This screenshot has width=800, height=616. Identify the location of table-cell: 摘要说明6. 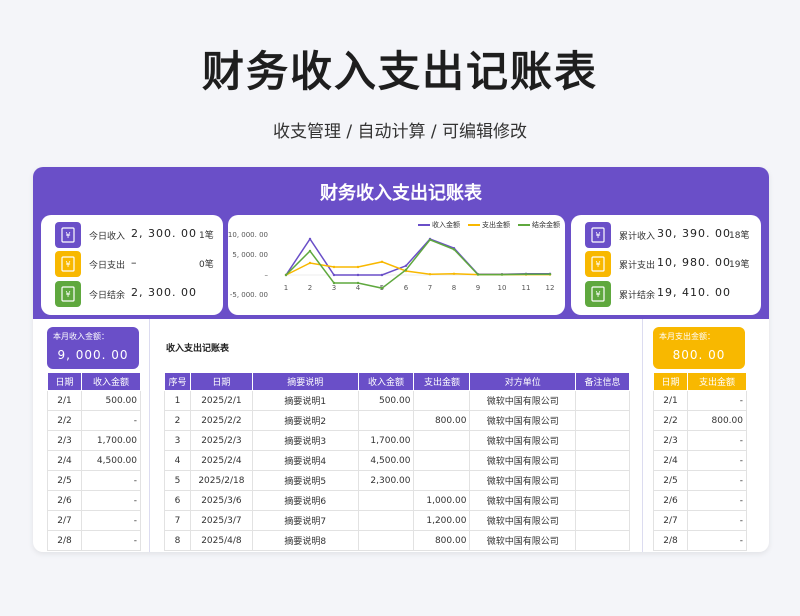
(305, 500).